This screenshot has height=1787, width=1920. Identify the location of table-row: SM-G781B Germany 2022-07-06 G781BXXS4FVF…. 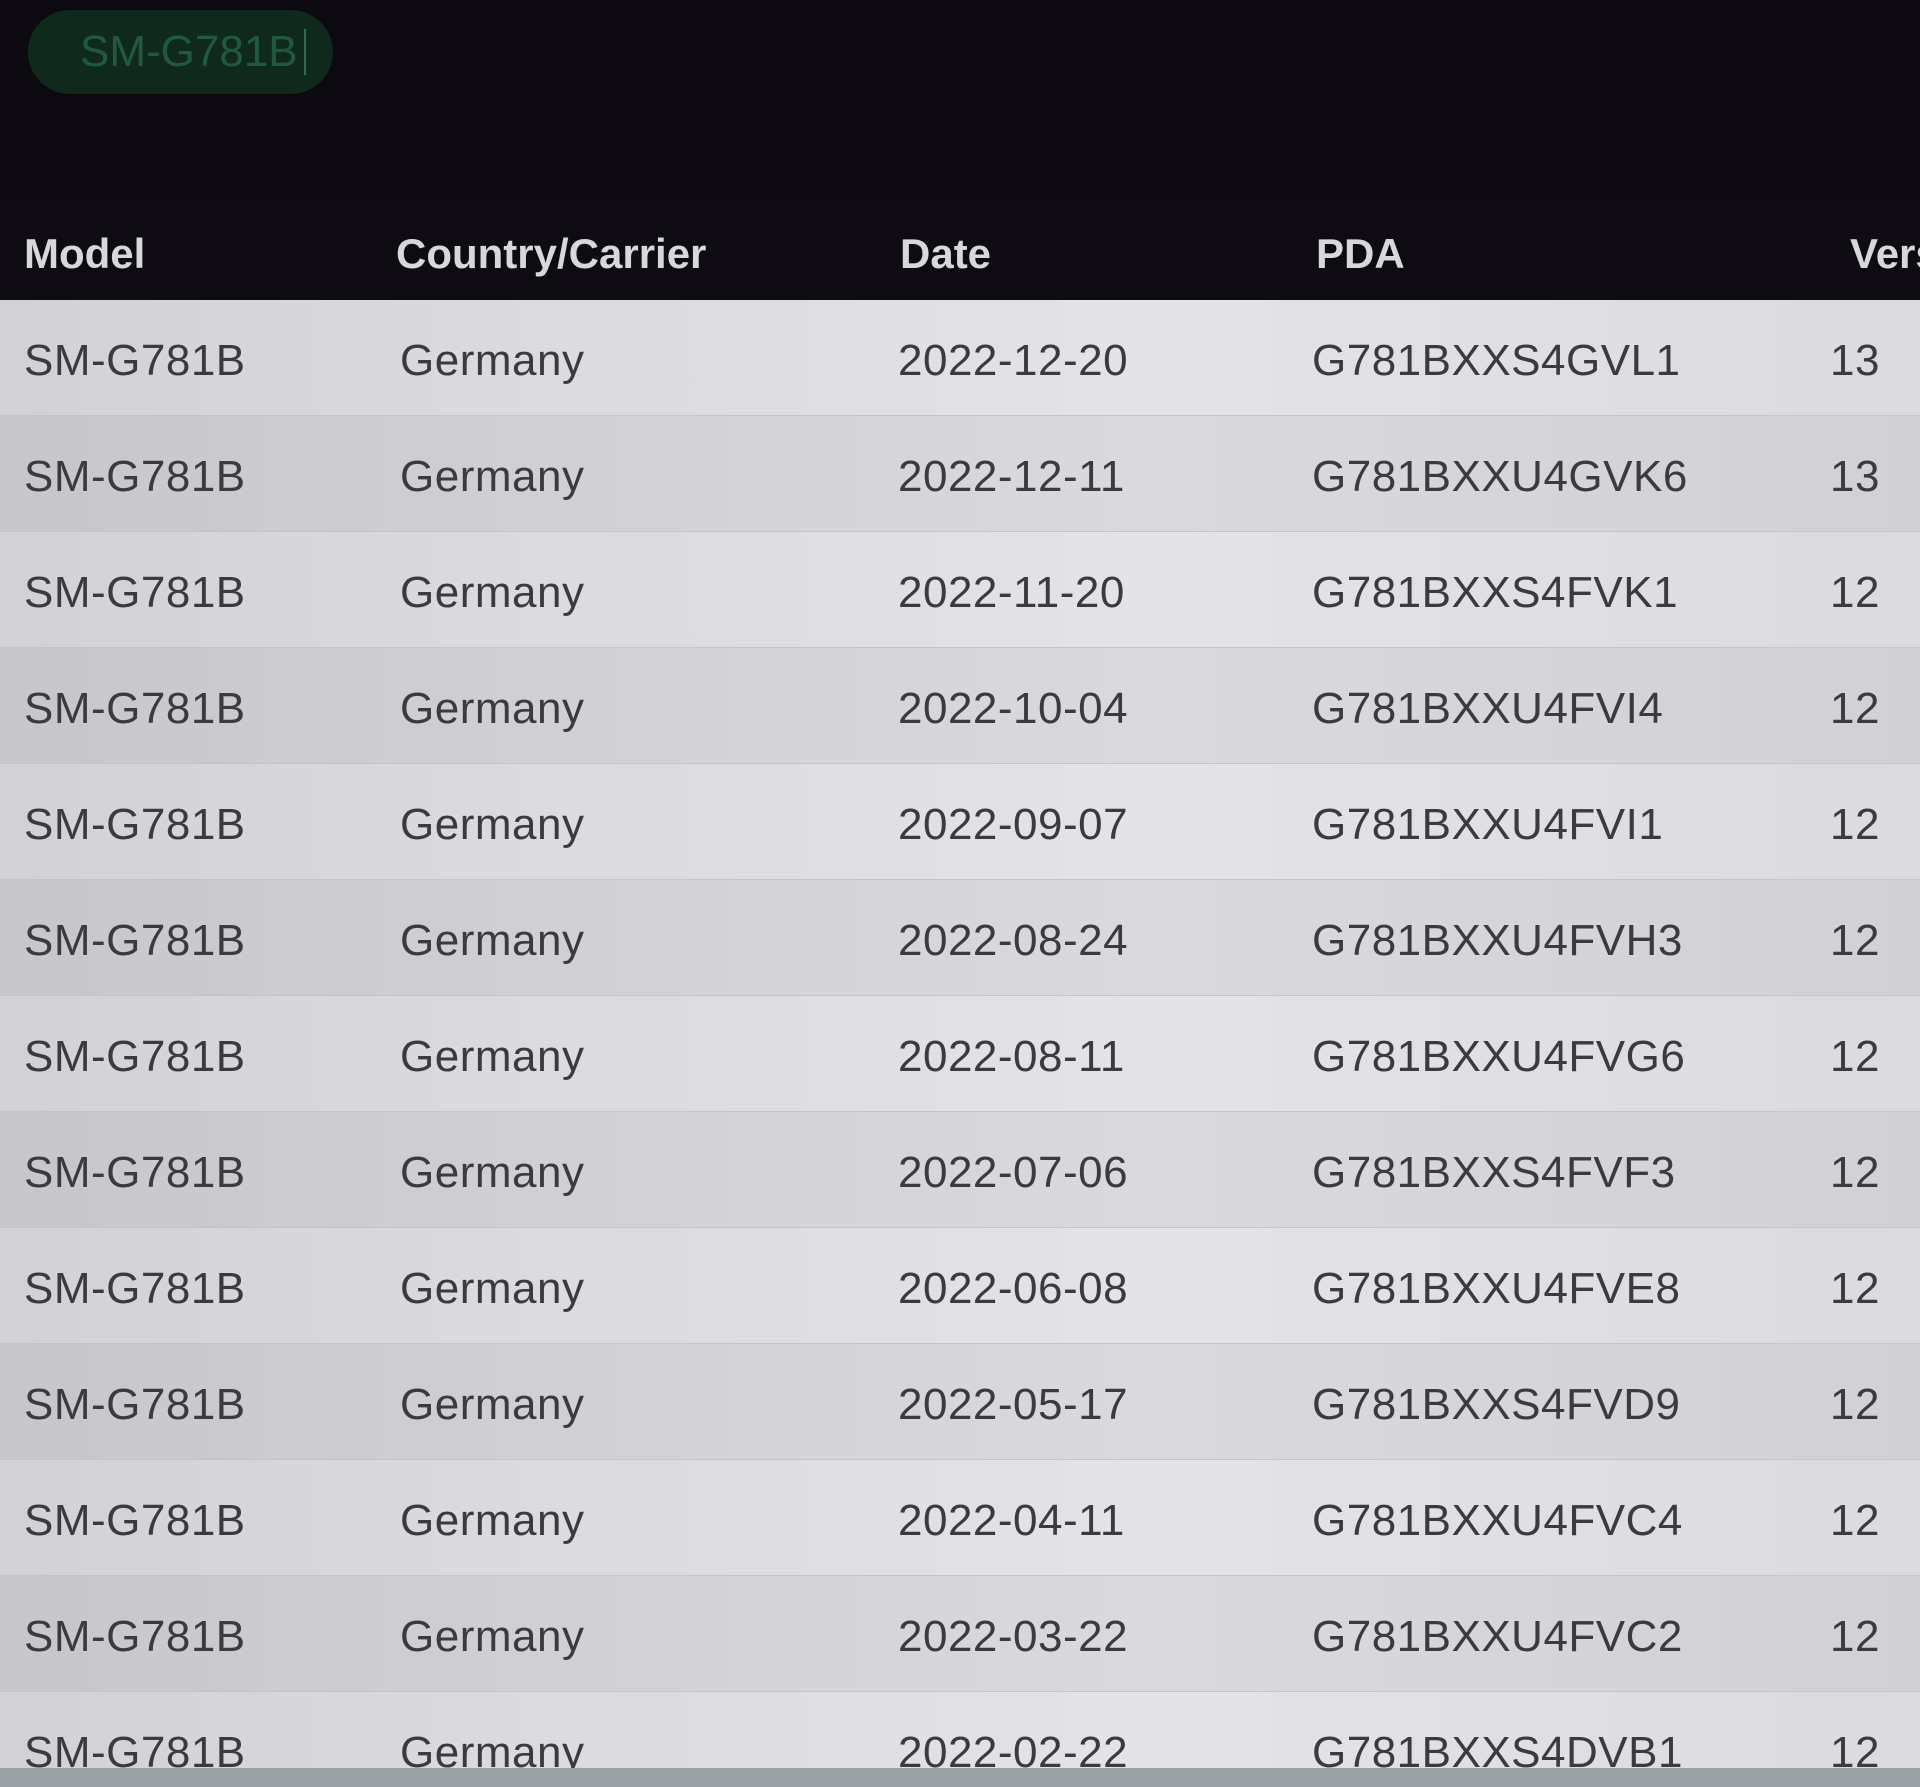
(960, 1170).